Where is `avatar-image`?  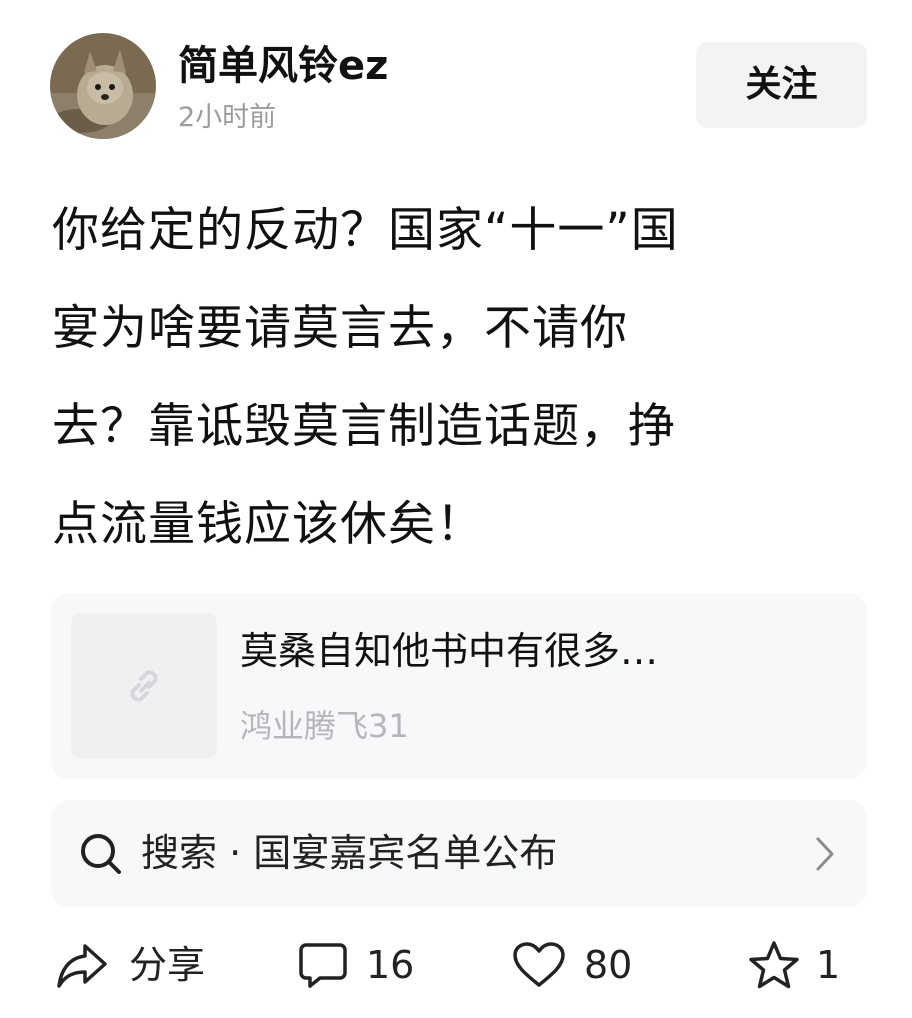 avatar-image is located at coordinates (103, 86).